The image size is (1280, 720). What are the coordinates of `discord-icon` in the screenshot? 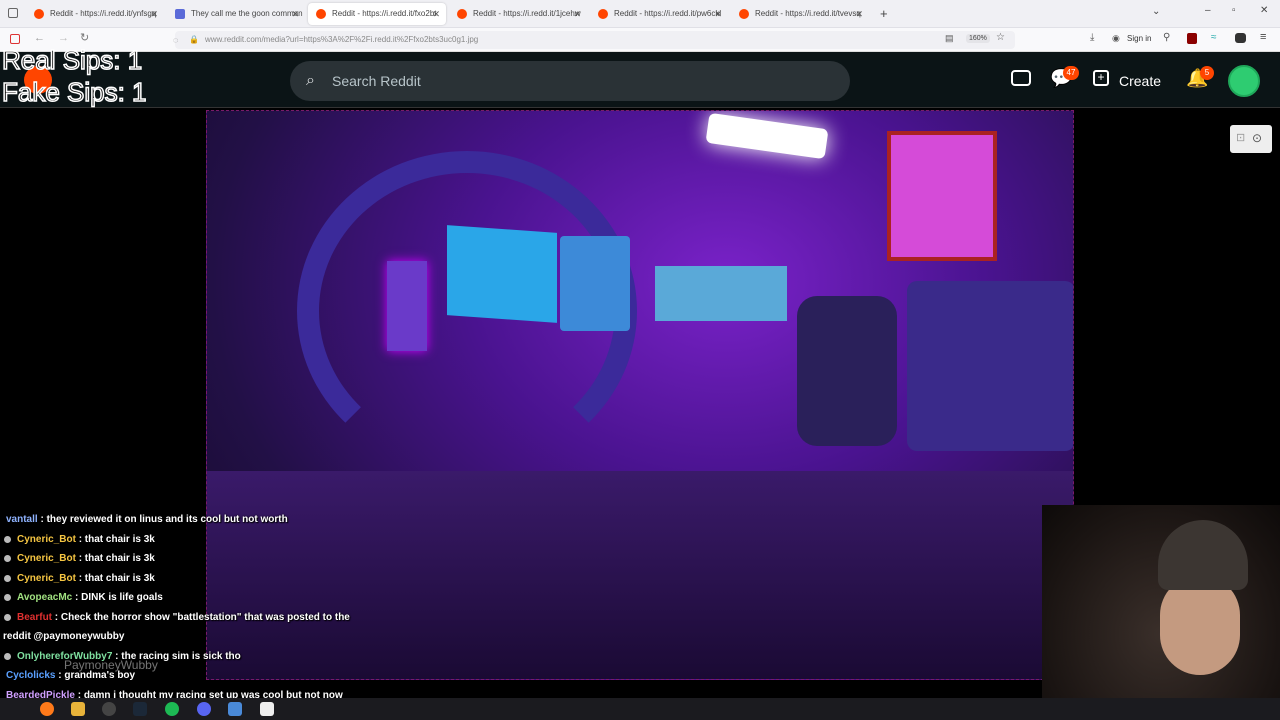 It's located at (204, 709).